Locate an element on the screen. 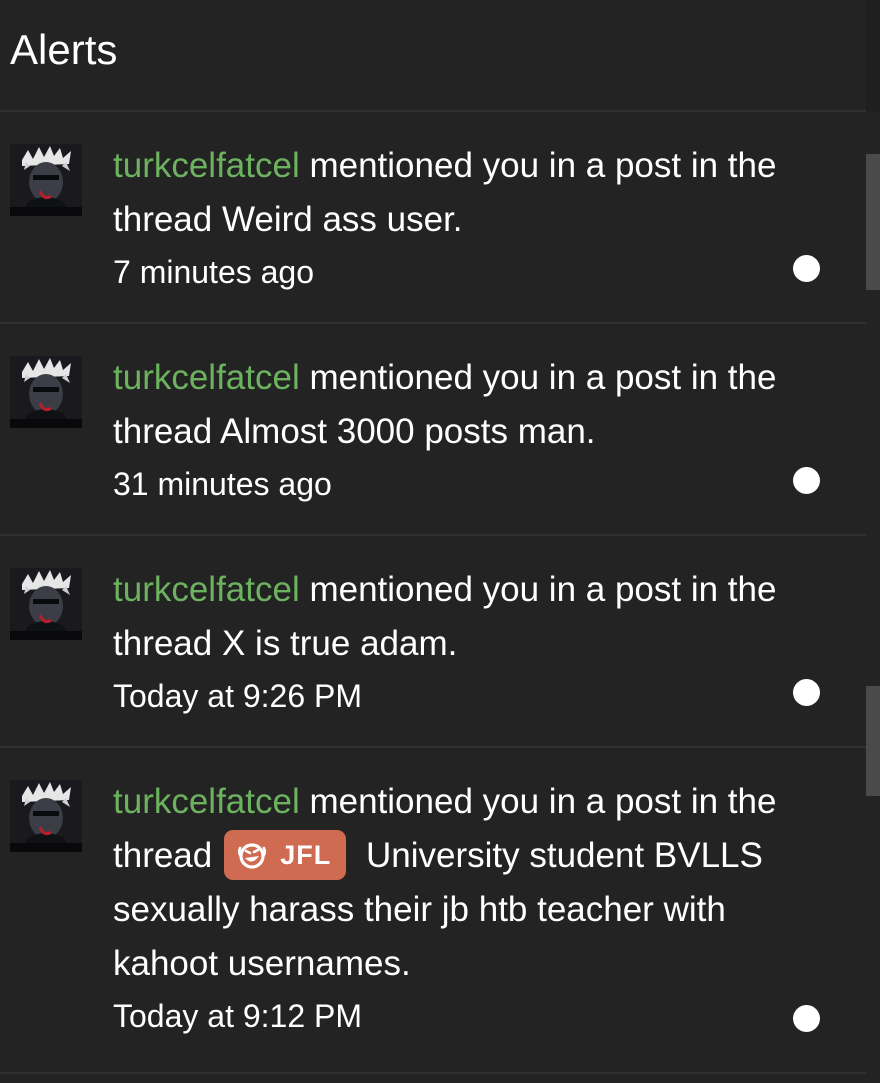 This screenshot has height=1083, width=880. alert-timestamp: 31 minutes ago is located at coordinates (222, 484).